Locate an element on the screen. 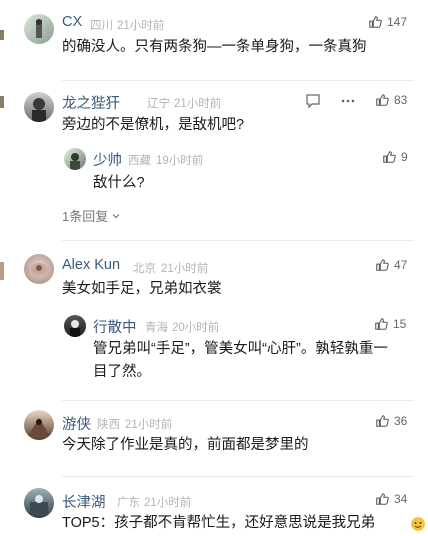 This screenshot has height=536, width=428. like-button: 83 is located at coordinates (391, 100).